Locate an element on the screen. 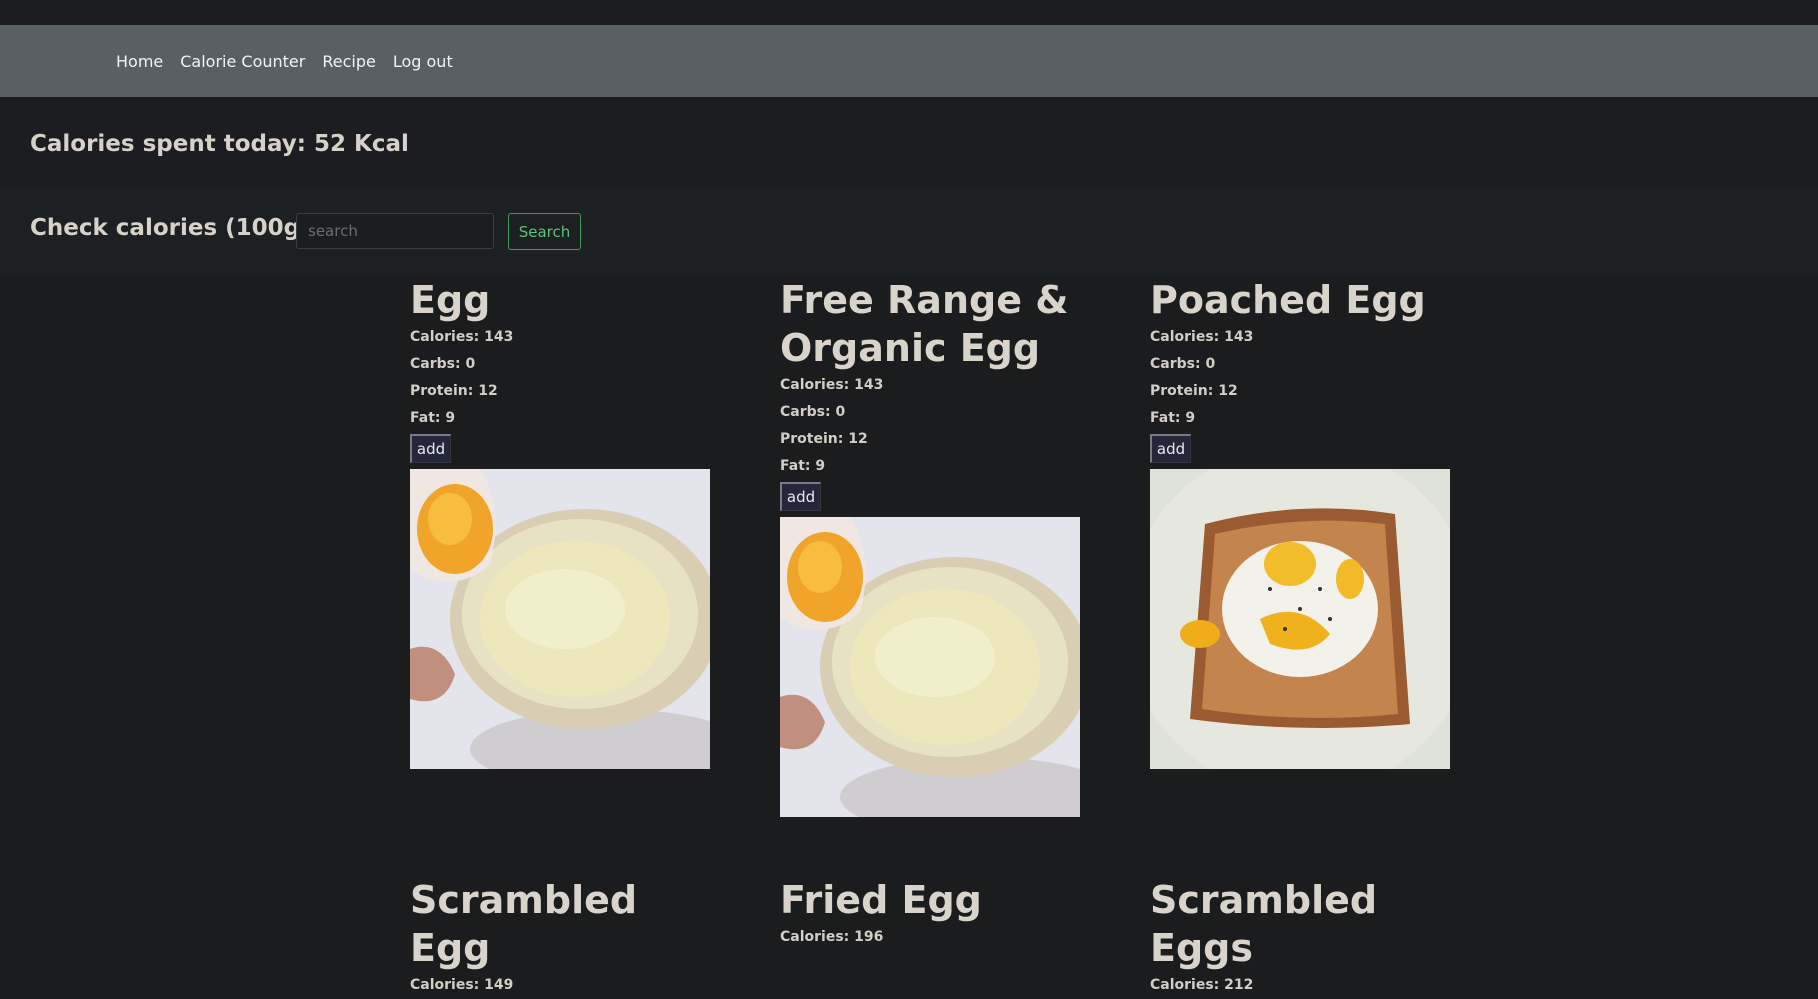  top-strip is located at coordinates (909, 12).